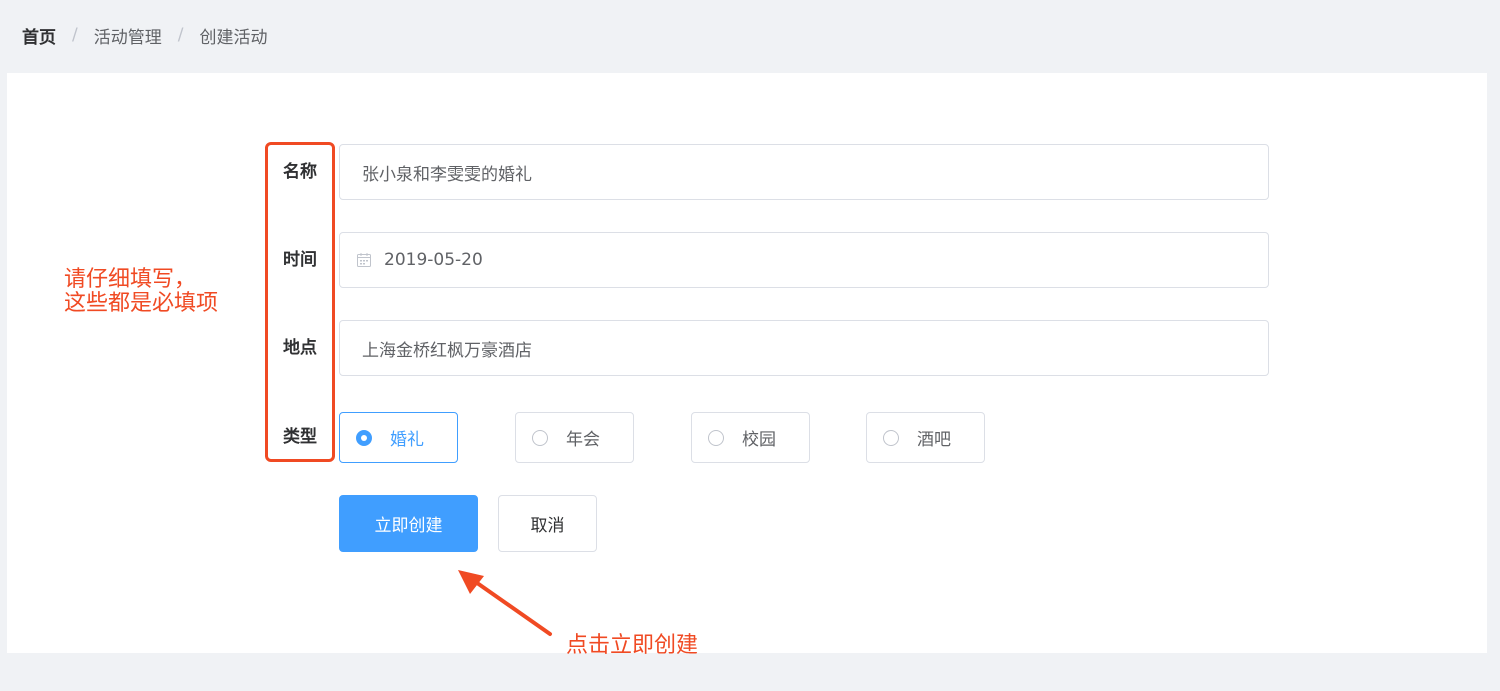 The width and height of the screenshot is (1500, 691). I want to click on breadcrumb-home: 首页, so click(39, 35).